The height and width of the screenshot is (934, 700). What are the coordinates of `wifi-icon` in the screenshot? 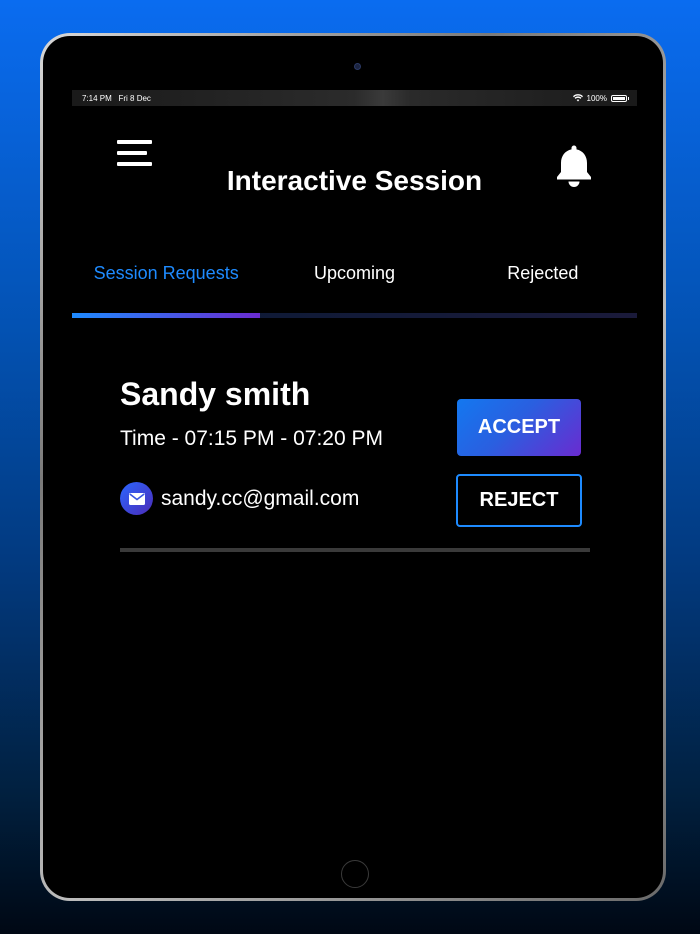 It's located at (577, 98).